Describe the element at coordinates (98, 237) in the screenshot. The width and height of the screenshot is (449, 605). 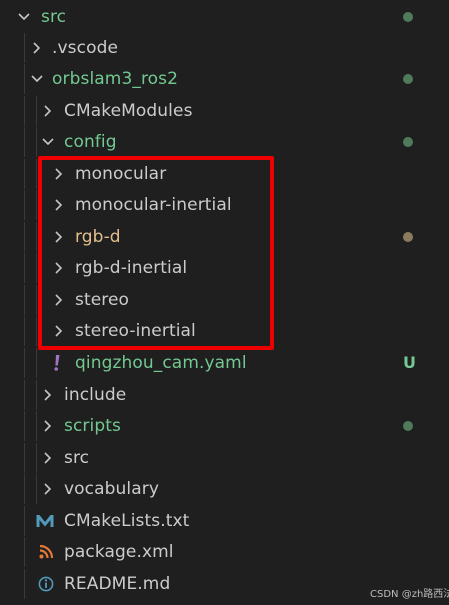
I see `tree-item-label: rgb-d` at that location.